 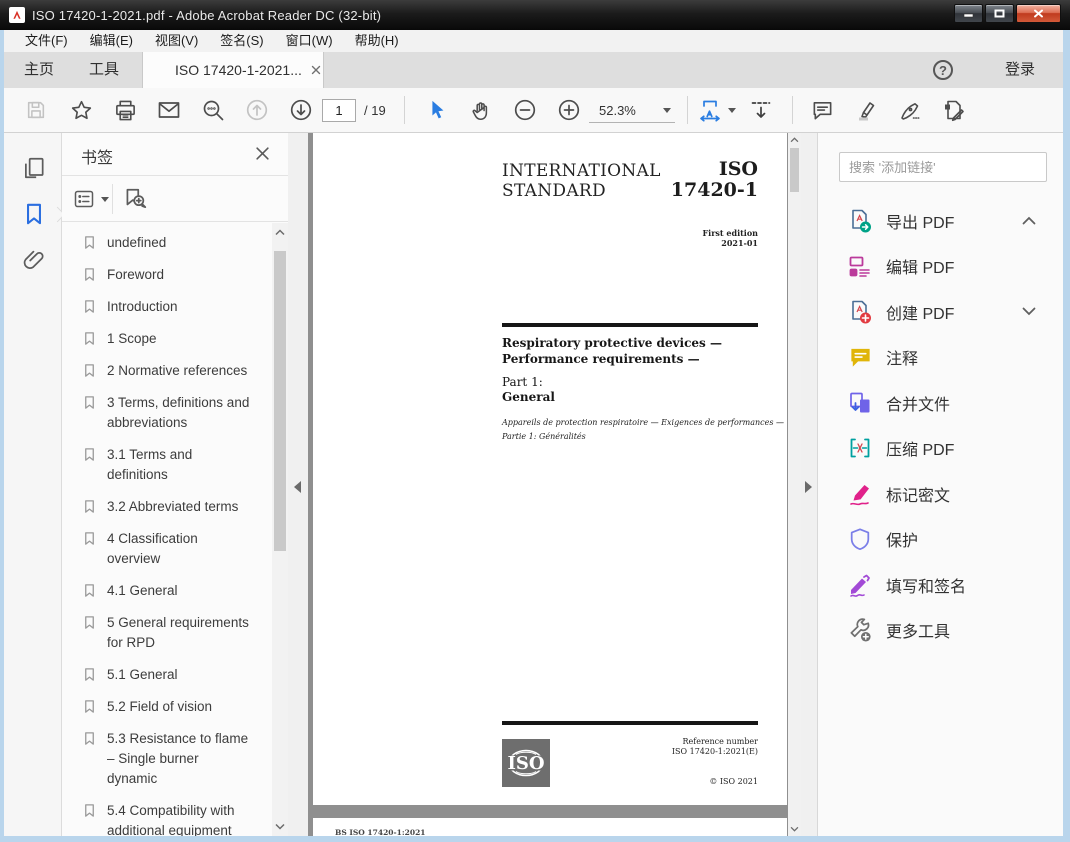 What do you see at coordinates (761, 110) in the screenshot?
I see `scroll-mode-icon` at bounding box center [761, 110].